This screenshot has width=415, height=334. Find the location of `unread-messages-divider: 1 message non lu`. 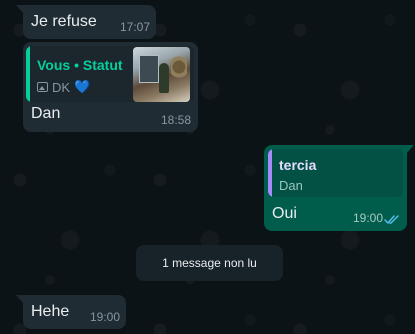

unread-messages-divider: 1 message non lu is located at coordinates (209, 263).